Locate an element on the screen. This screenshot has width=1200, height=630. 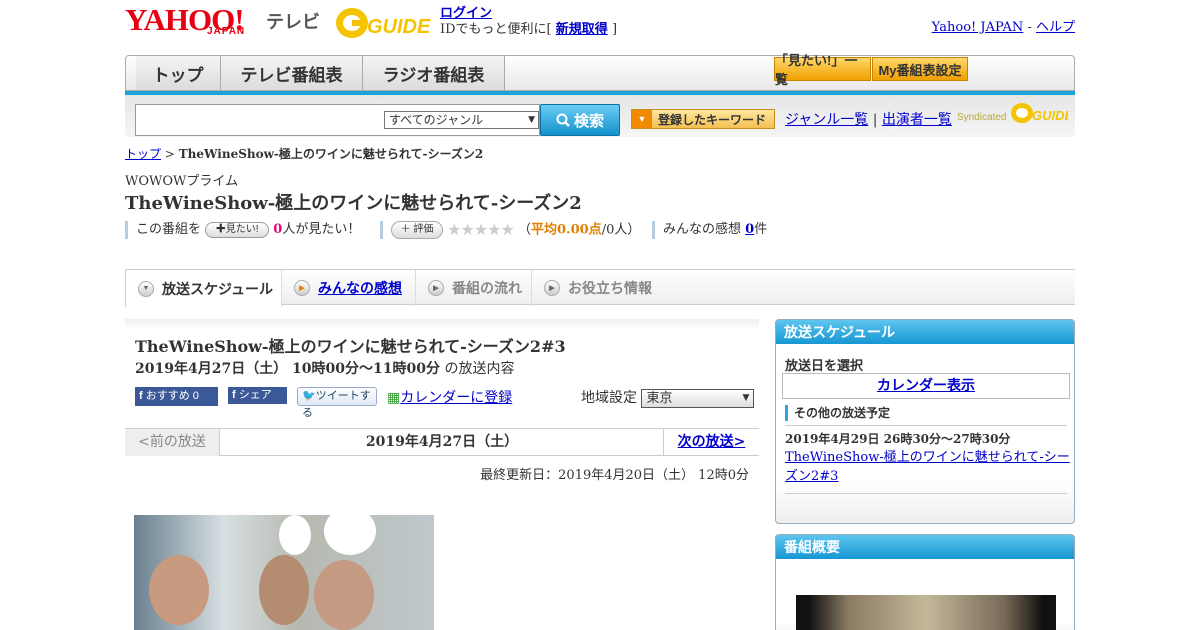
genre-list-link: ジャンル一覧 is located at coordinates (826, 120).